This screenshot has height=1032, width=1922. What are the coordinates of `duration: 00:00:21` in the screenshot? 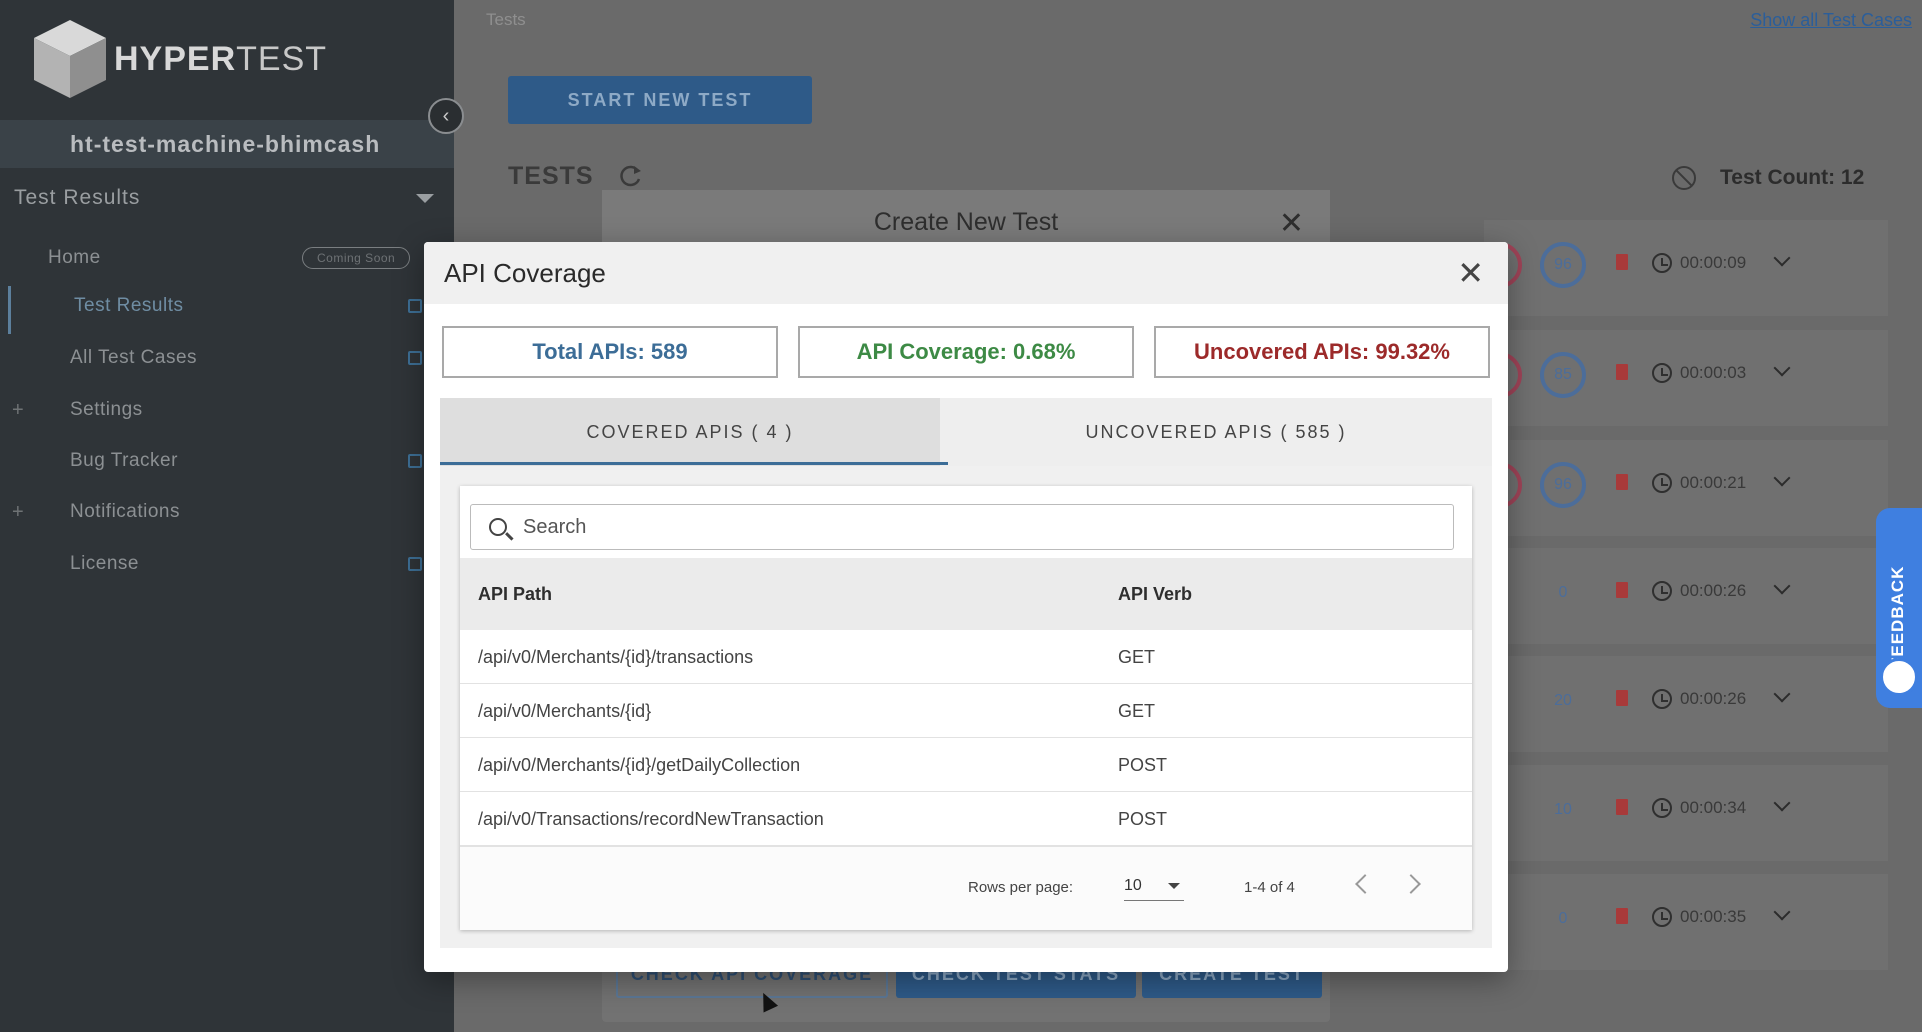 It's located at (1713, 482).